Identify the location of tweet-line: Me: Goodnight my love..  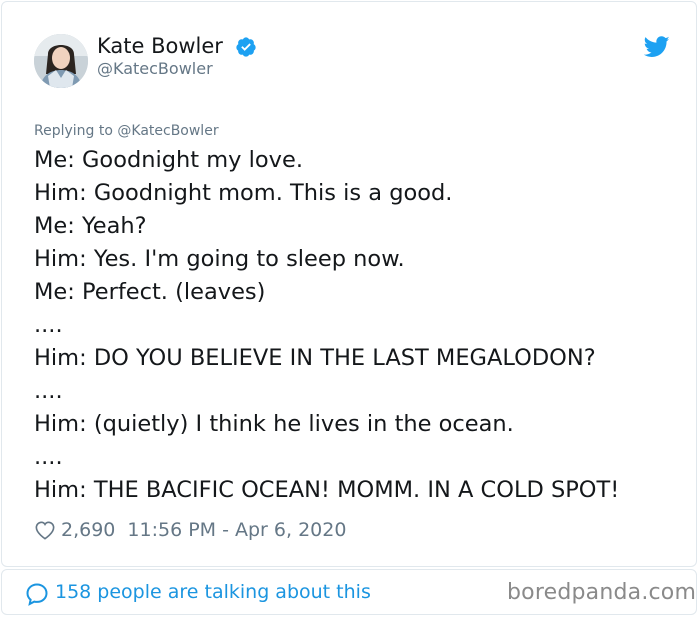
(168, 160).